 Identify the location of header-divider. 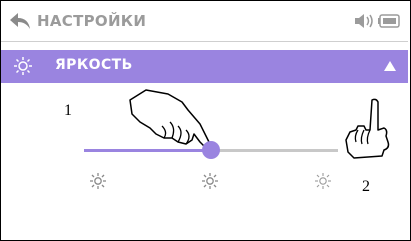
(204, 41).